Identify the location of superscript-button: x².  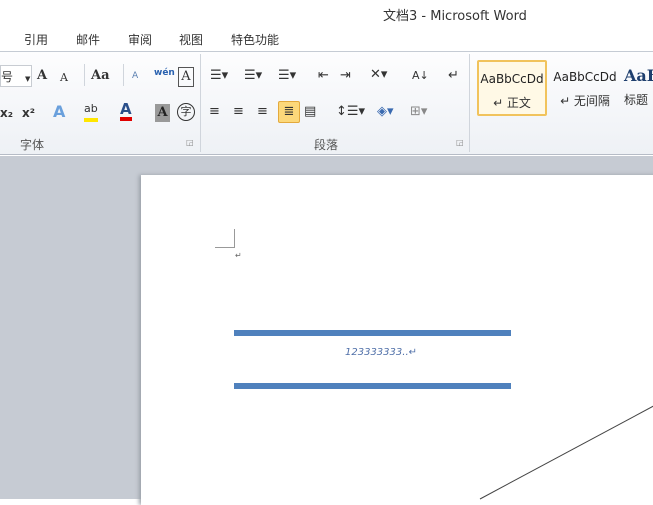
(28, 113).